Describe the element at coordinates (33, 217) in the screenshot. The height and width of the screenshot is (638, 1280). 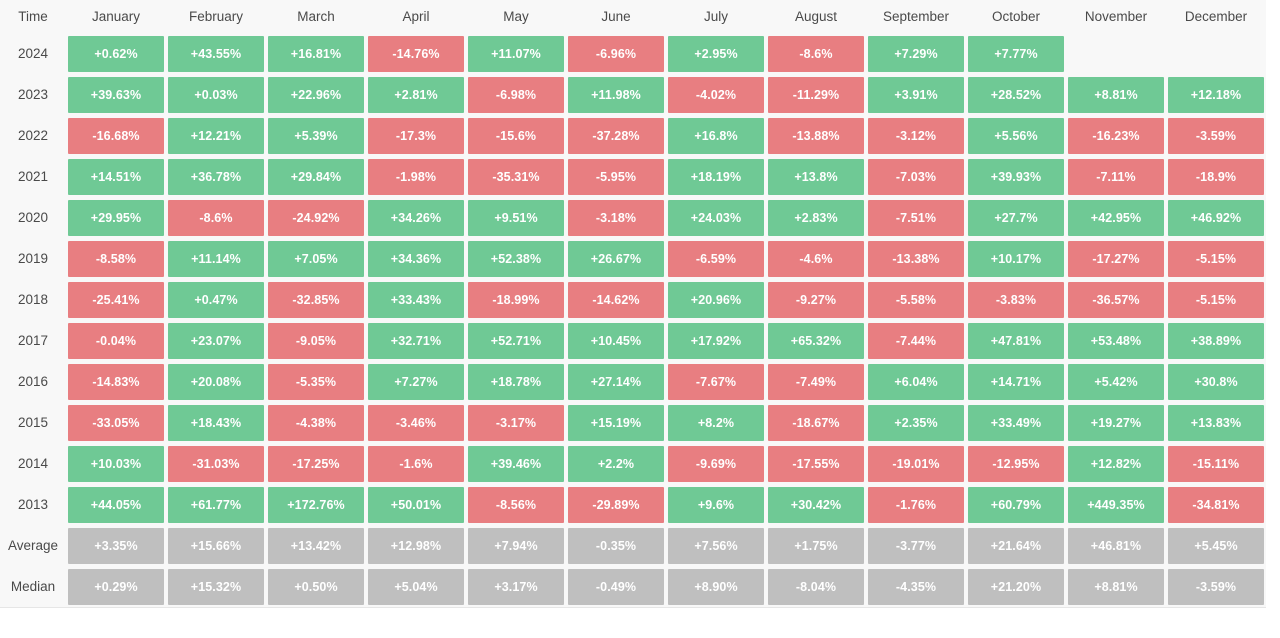
I see `row-label-2020: 2020` at that location.